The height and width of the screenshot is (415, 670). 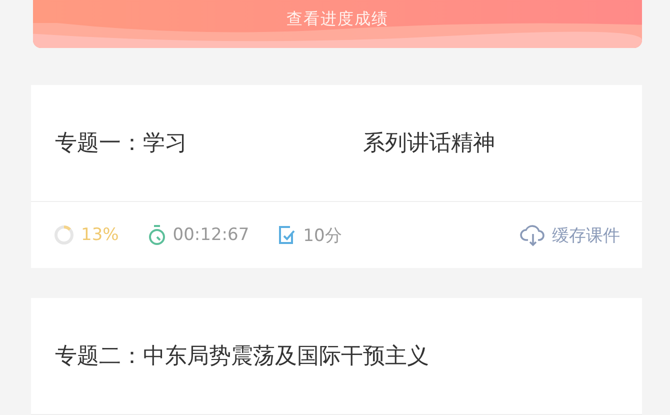 What do you see at coordinates (533, 235) in the screenshot?
I see `cloud-download-icon` at bounding box center [533, 235].